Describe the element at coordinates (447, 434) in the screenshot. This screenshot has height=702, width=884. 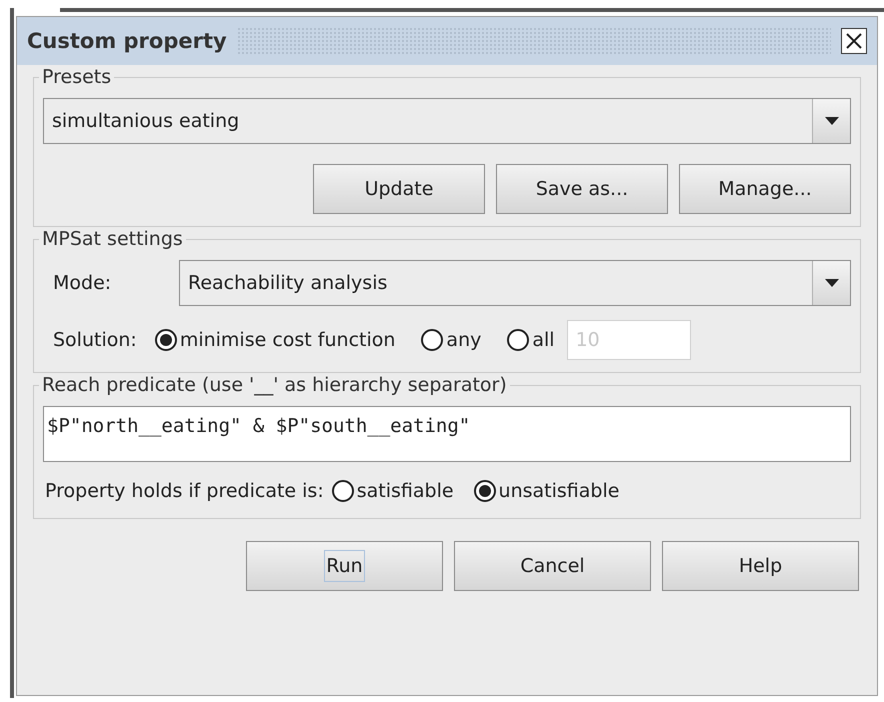
I see `predicate-field: $P"north__eating" & $P"south__eating"` at that location.